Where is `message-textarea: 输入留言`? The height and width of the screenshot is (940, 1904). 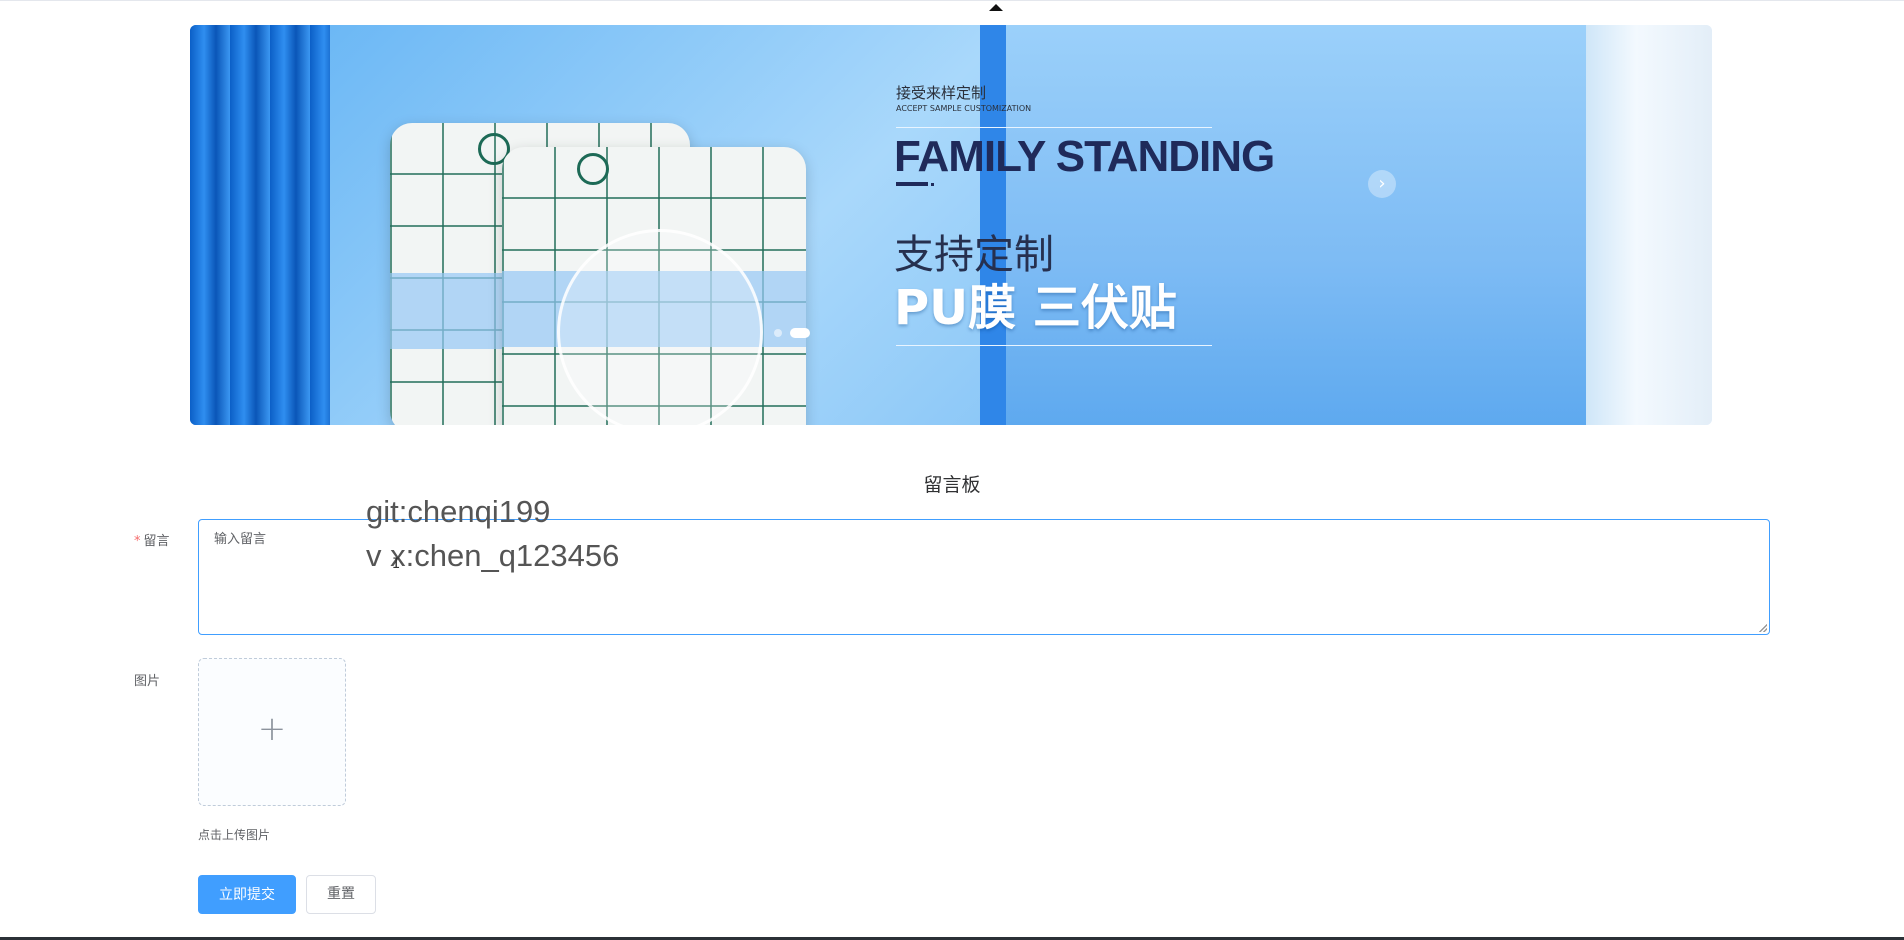 message-textarea: 输入留言 is located at coordinates (984, 577).